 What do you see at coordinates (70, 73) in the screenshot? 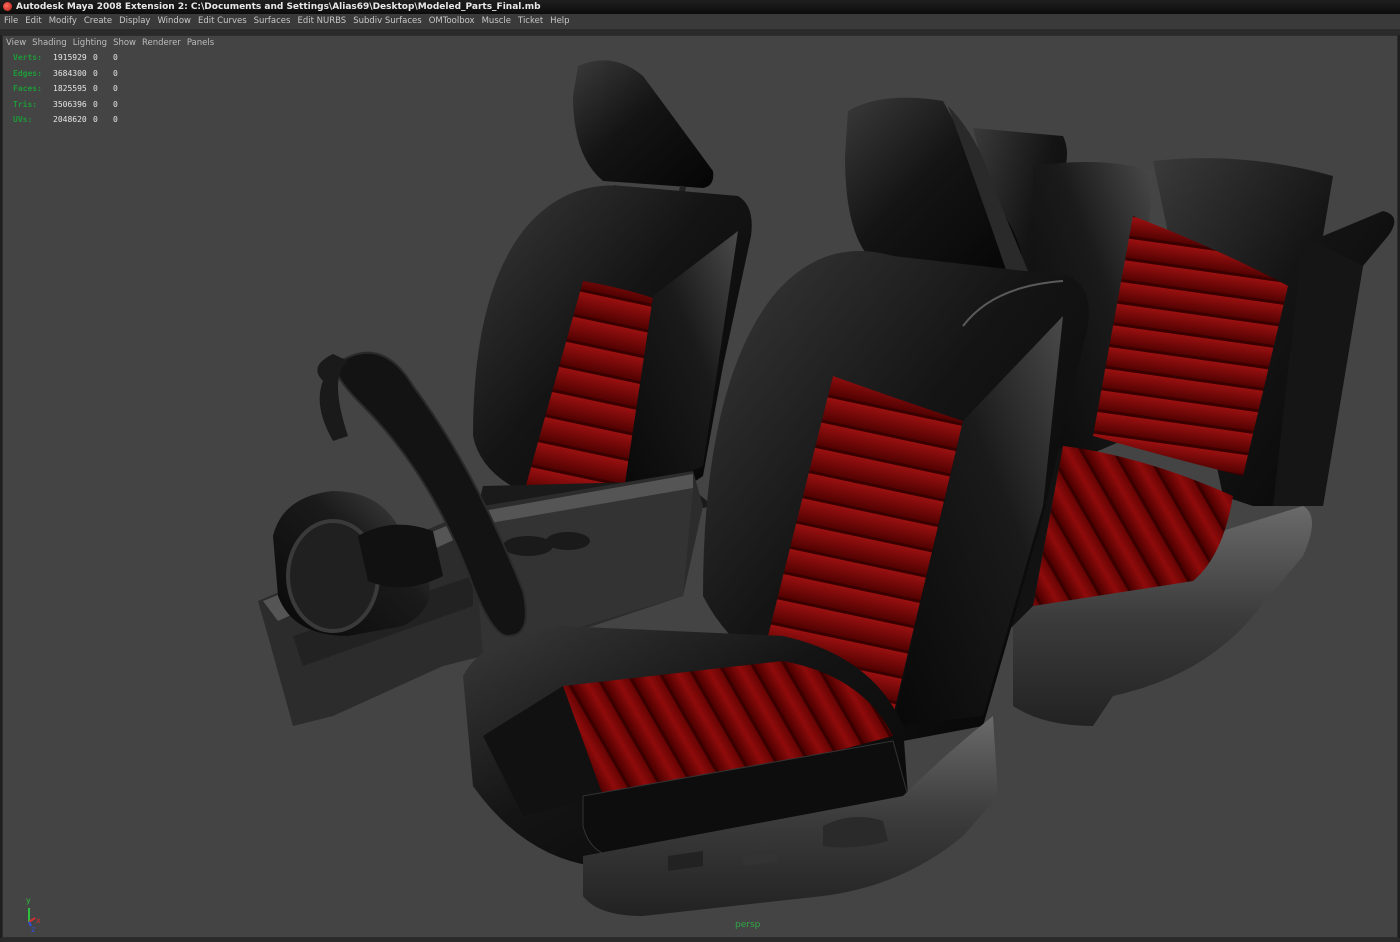
I see `hud-total: 3684300` at bounding box center [70, 73].